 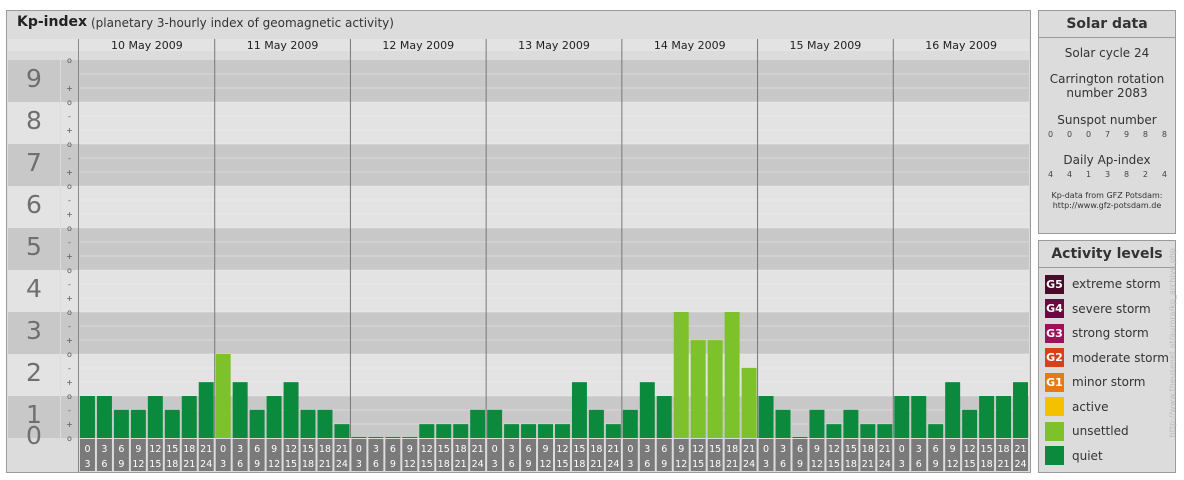 What do you see at coordinates (34, 288) in the screenshot?
I see `y-tick-label: 4` at bounding box center [34, 288].